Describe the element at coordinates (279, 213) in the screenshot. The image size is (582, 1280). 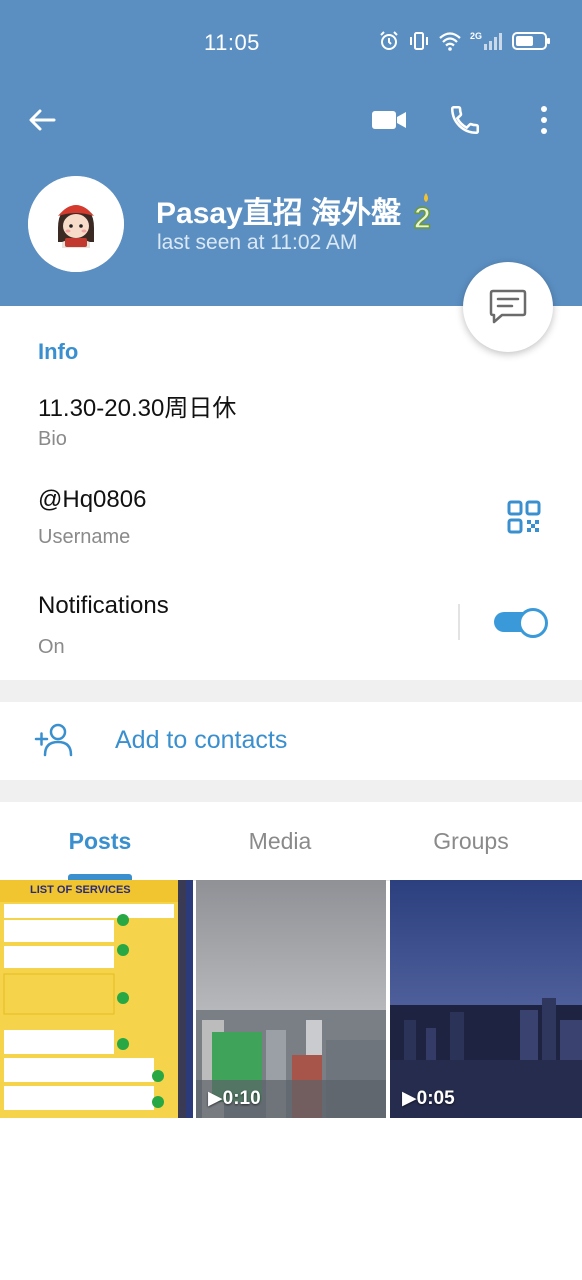
I see `profile-name-text: Pasay直招 海外盤` at that location.